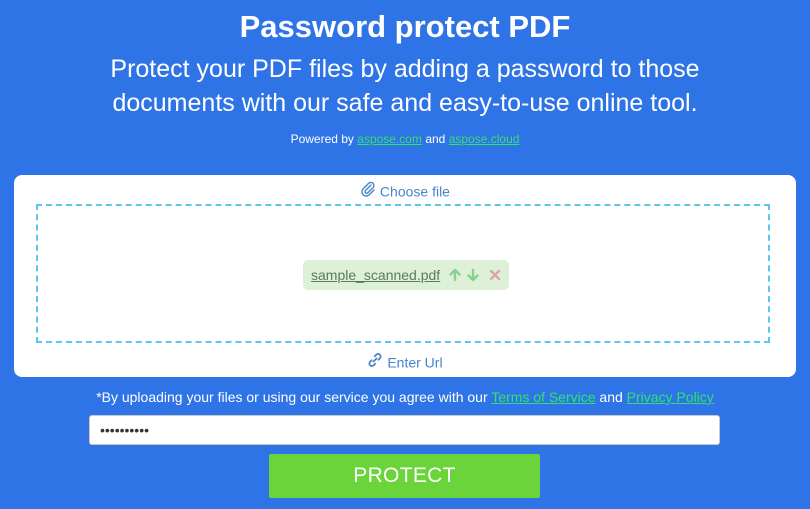 The height and width of the screenshot is (509, 810). I want to click on paperclip-icon, so click(370, 191).